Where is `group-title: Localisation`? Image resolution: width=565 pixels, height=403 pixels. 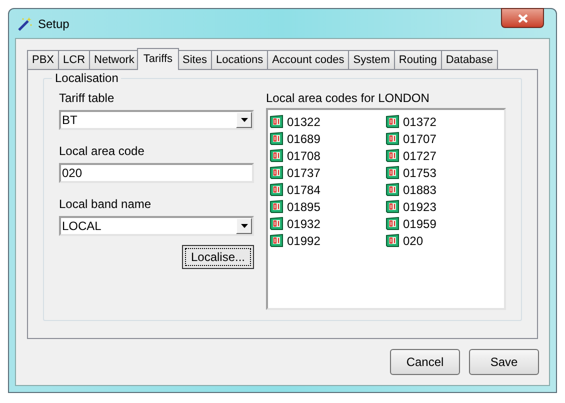
group-title: Localisation is located at coordinates (87, 78).